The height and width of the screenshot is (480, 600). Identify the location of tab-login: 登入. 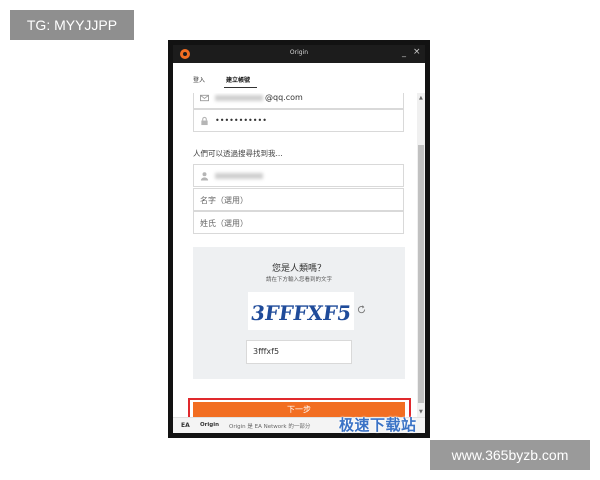
(199, 79).